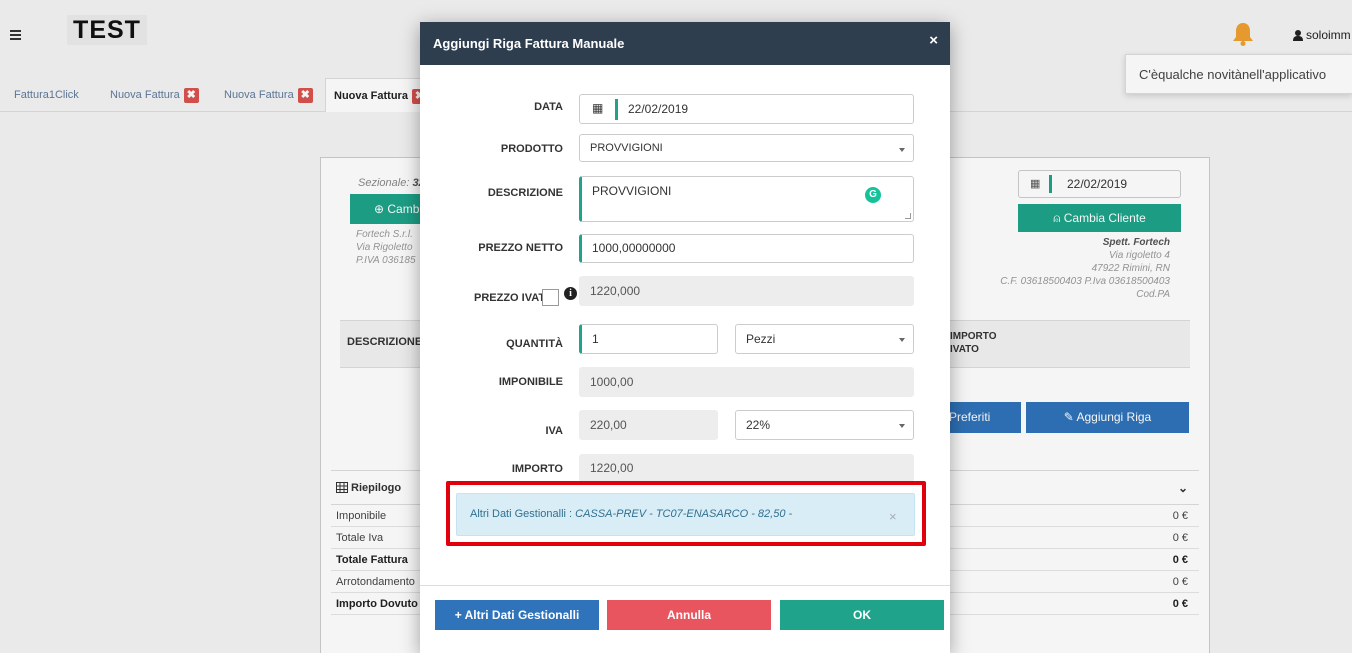  What do you see at coordinates (612, 382) in the screenshot?
I see `imponibile-value: 1000,00` at bounding box center [612, 382].